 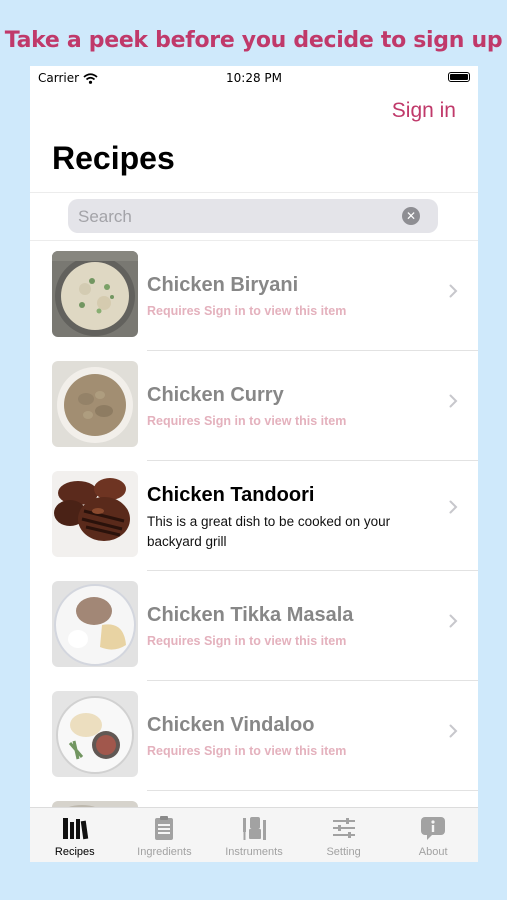 What do you see at coordinates (223, 285) in the screenshot?
I see `recipe-title: Chicken Biryani` at bounding box center [223, 285].